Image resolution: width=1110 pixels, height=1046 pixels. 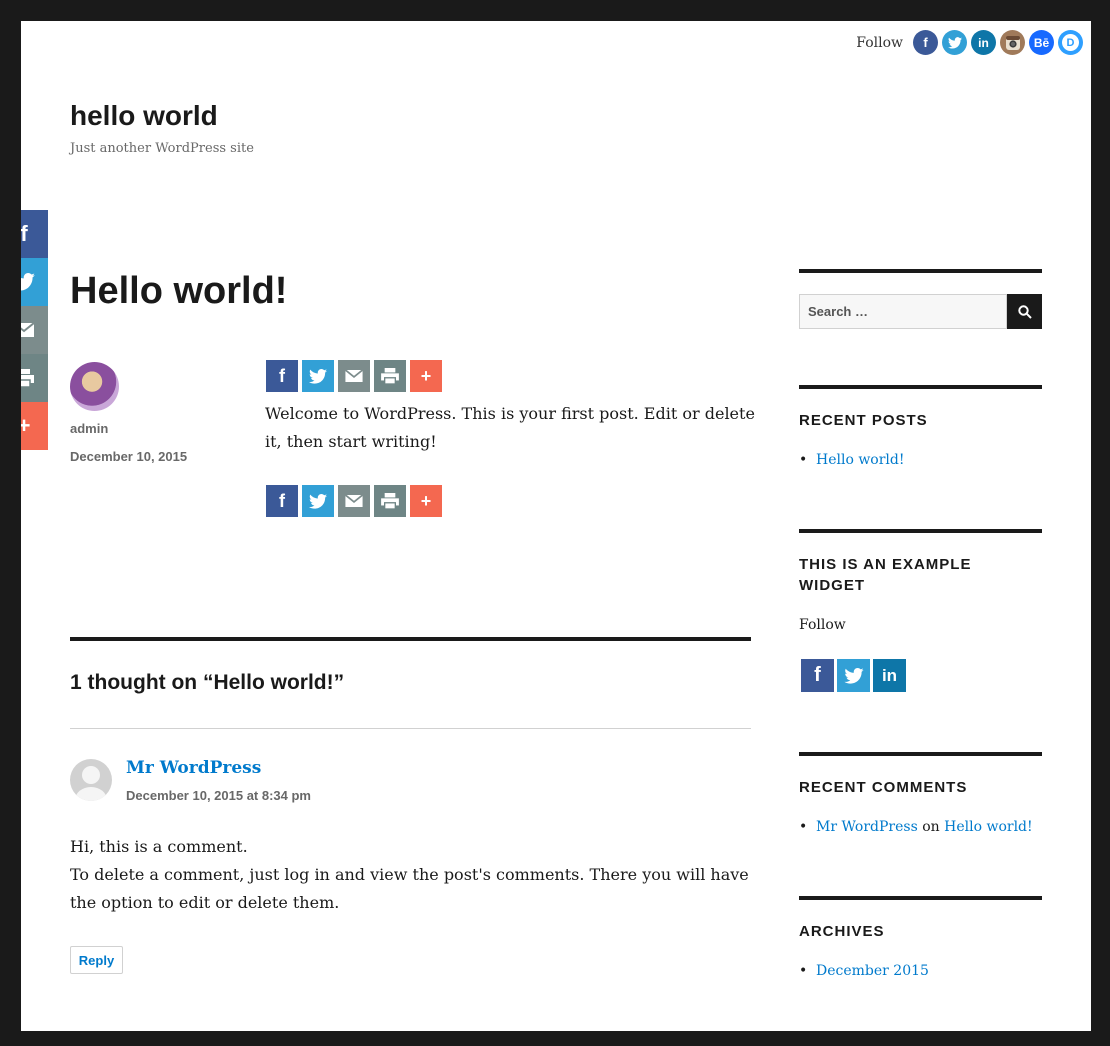 I want to click on follow-label: Follow, so click(x=879, y=42).